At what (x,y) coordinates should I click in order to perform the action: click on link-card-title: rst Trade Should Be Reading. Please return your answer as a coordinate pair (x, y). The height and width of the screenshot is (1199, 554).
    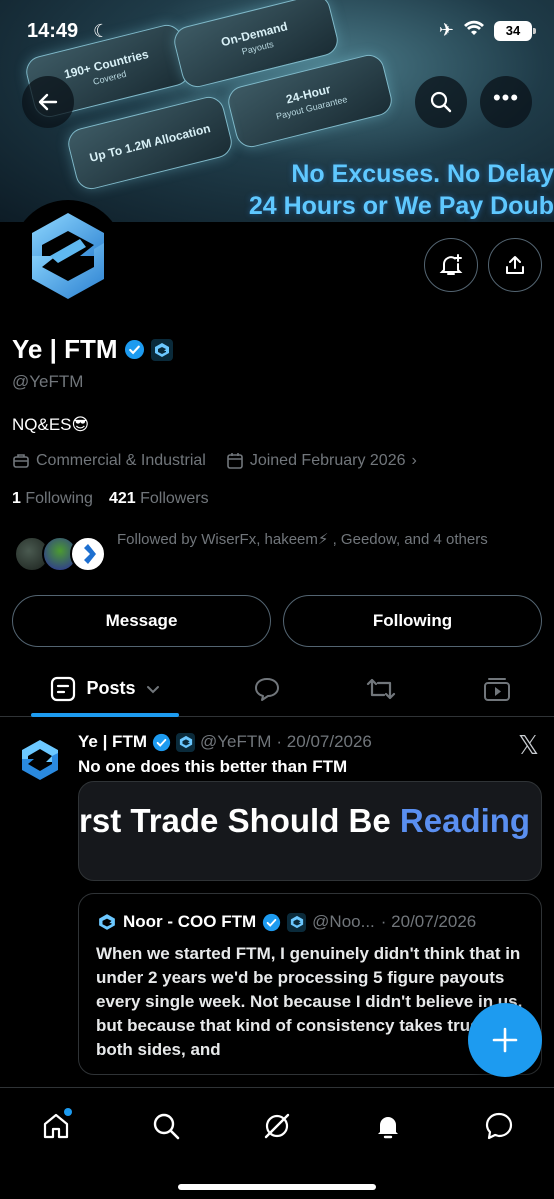
    Looking at the image, I should click on (305, 820).